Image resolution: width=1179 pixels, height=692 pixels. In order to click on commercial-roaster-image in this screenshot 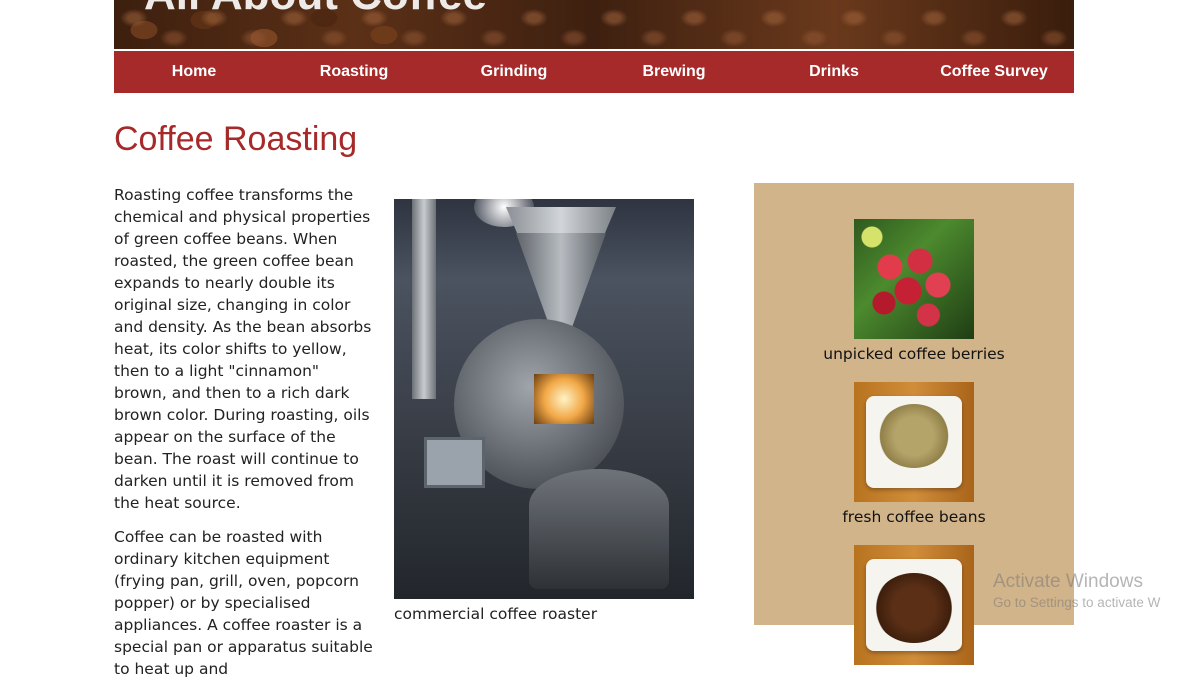, I will do `click(544, 399)`.